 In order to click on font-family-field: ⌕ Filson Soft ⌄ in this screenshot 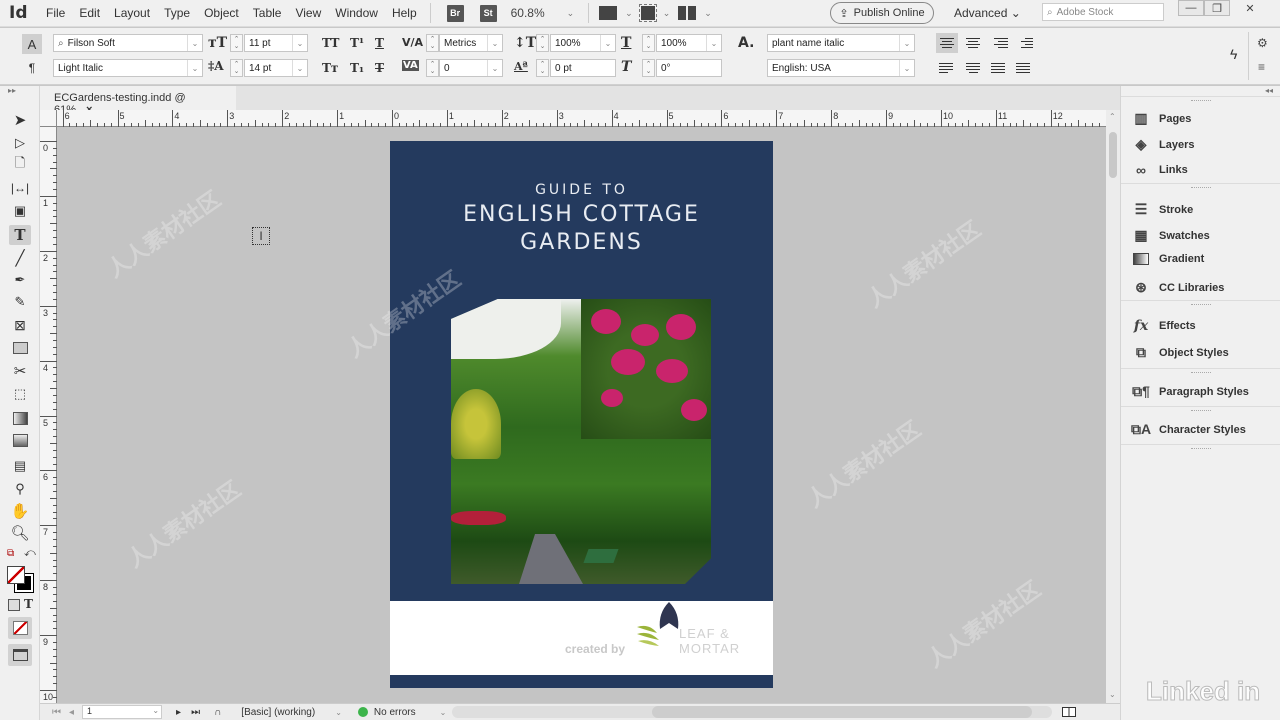, I will do `click(128, 43)`.